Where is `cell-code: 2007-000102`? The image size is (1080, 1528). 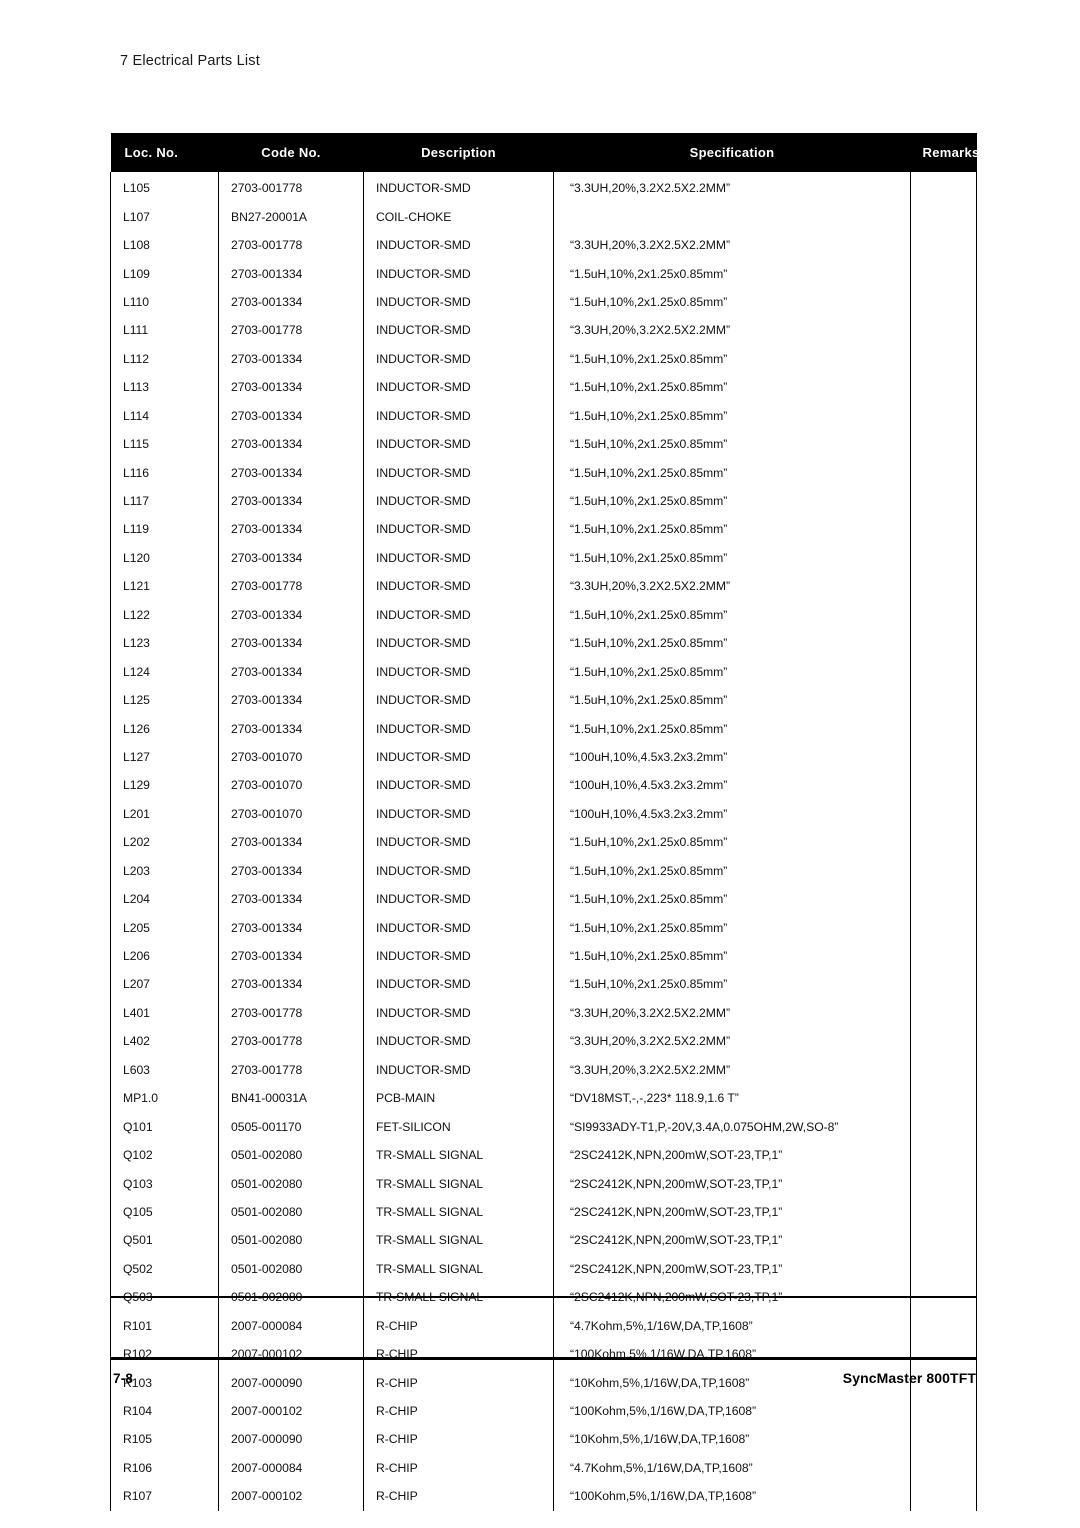
cell-code: 2007-000102 is located at coordinates (291, 1496).